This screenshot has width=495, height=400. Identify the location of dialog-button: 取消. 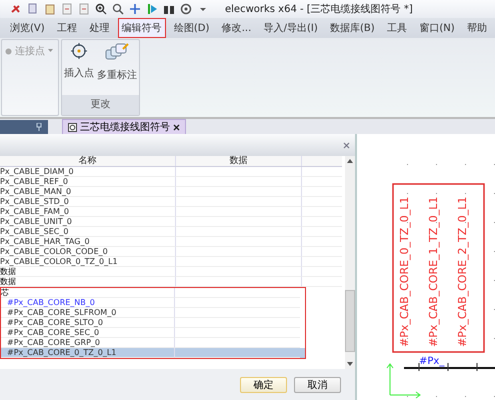
(317, 384).